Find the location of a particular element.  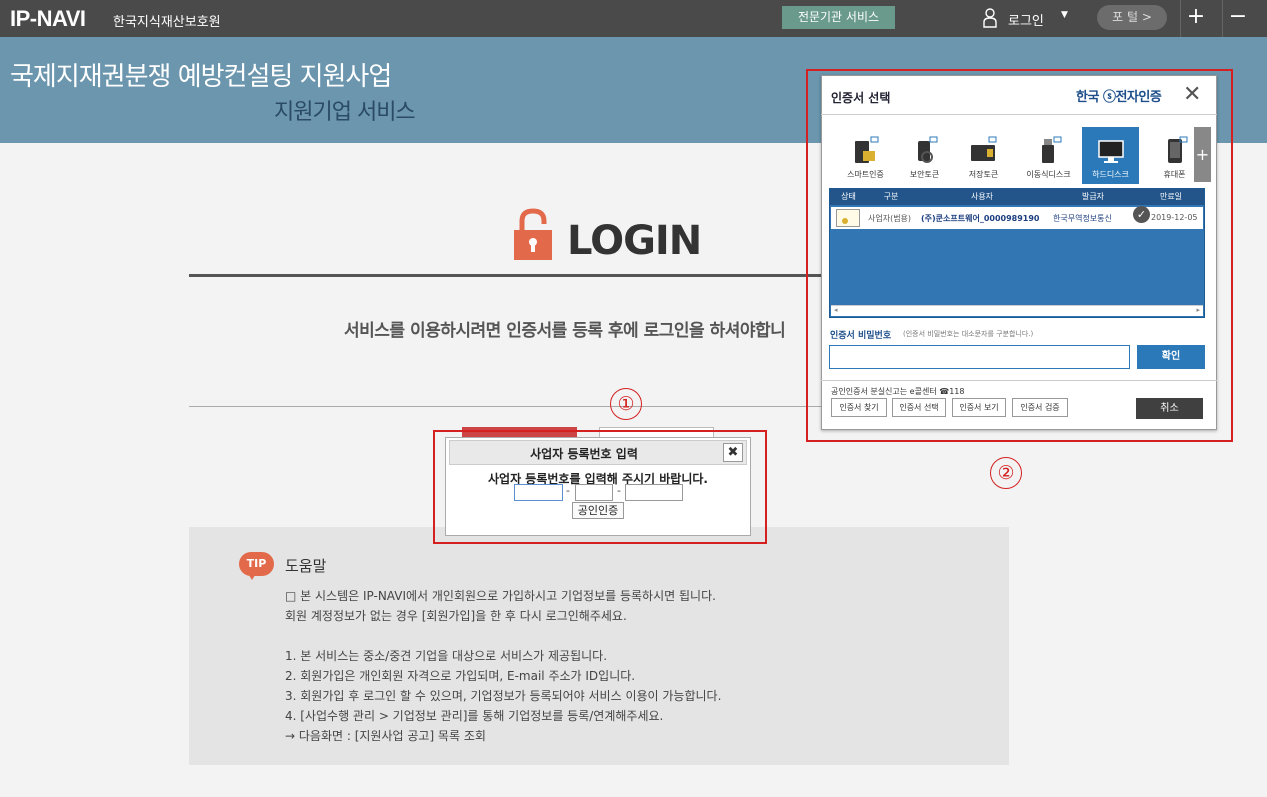

annotation-number-1: ① is located at coordinates (626, 404).